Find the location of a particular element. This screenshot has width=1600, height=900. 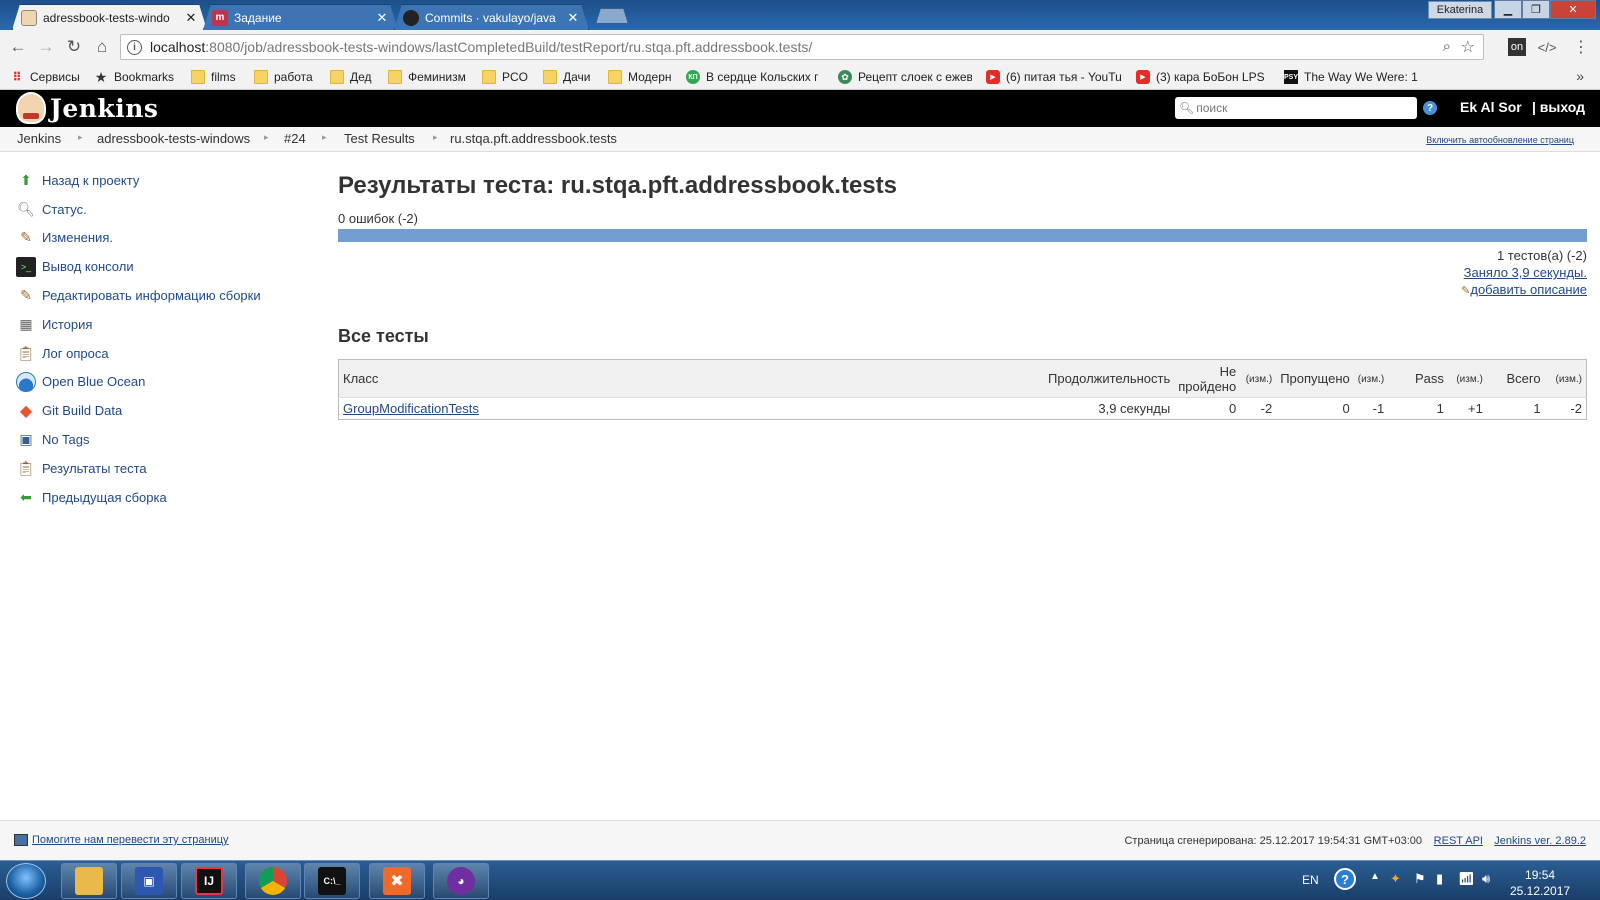

bookmark-folder: Феминизм is located at coordinates (427, 77).